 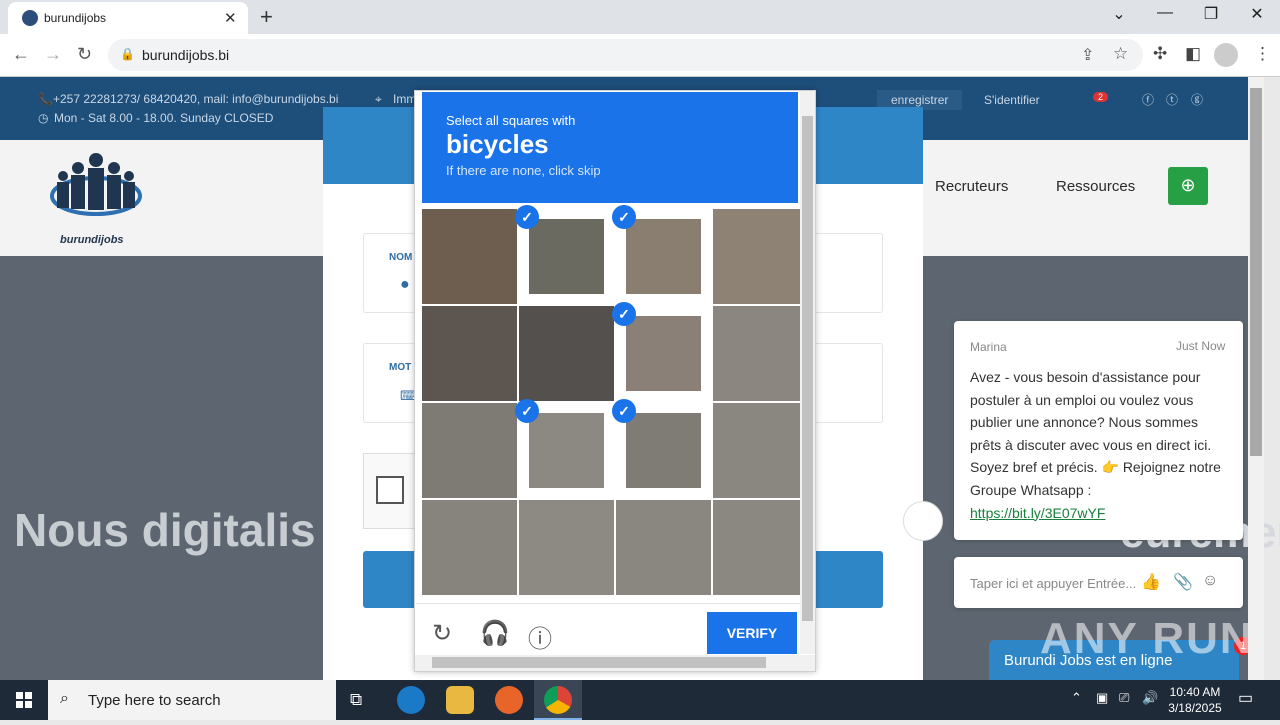 What do you see at coordinates (165, 530) in the screenshot?
I see `hero-heading: Nous digitalis` at bounding box center [165, 530].